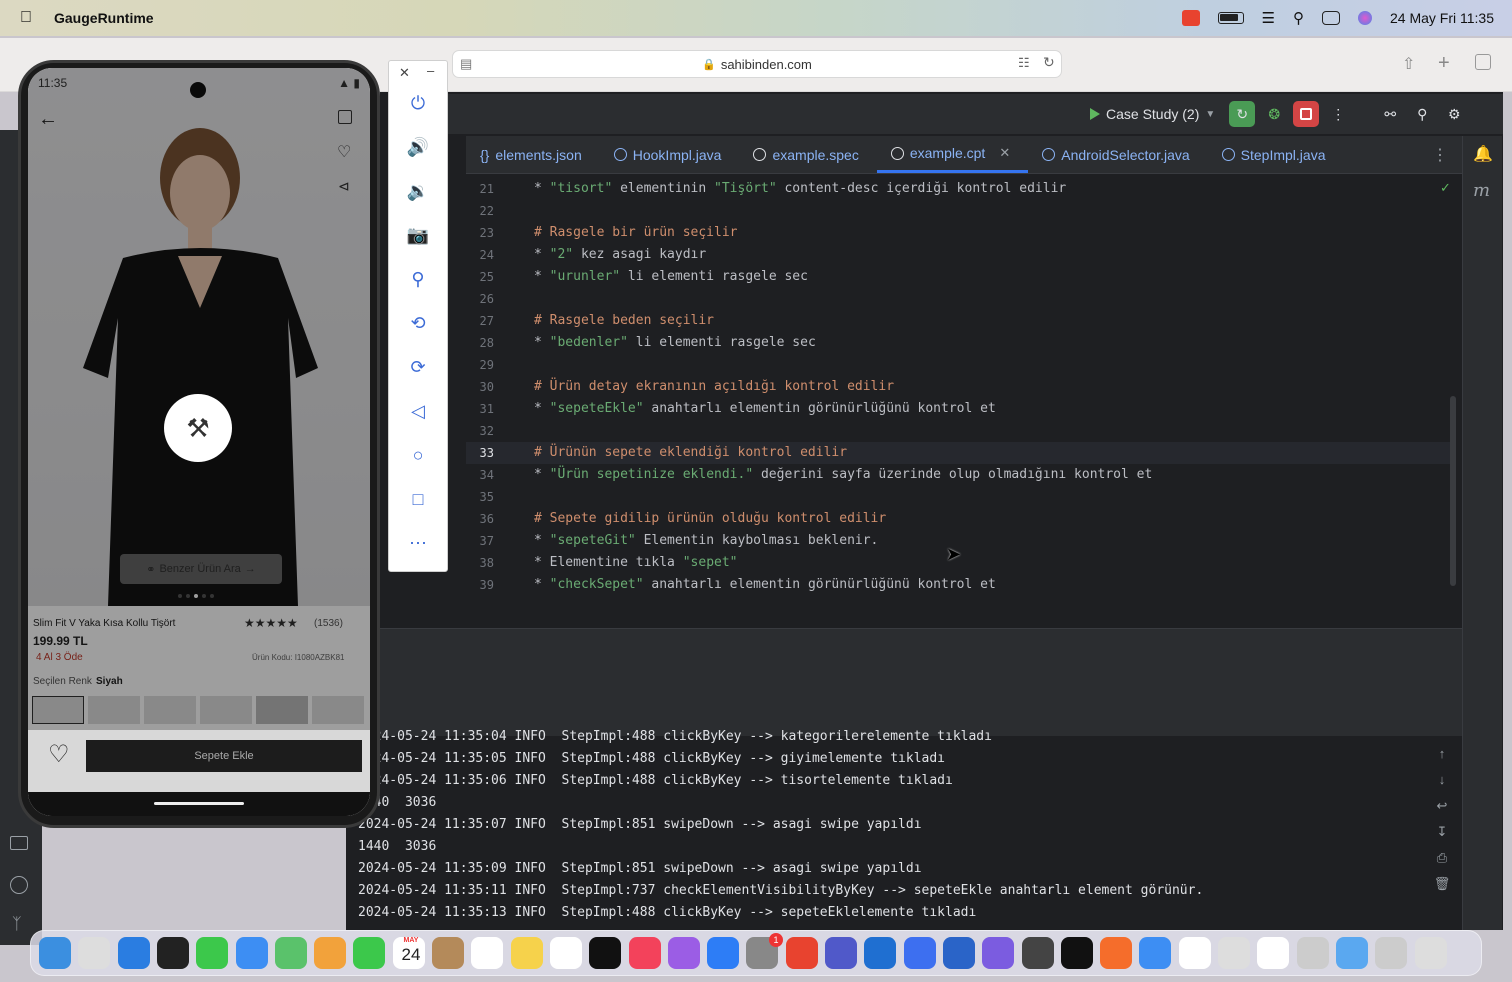 The height and width of the screenshot is (982, 1512). Describe the element at coordinates (418, 108) in the screenshot. I see `power-icon: ⏻` at that location.